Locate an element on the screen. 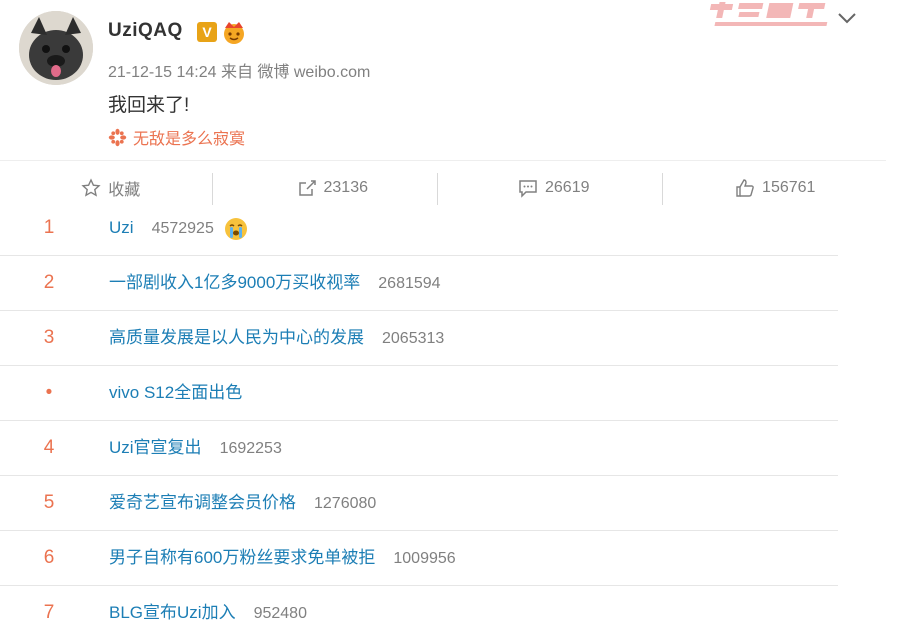 Image resolution: width=922 pixels, height=641 pixels. flower-icon is located at coordinates (117, 137).